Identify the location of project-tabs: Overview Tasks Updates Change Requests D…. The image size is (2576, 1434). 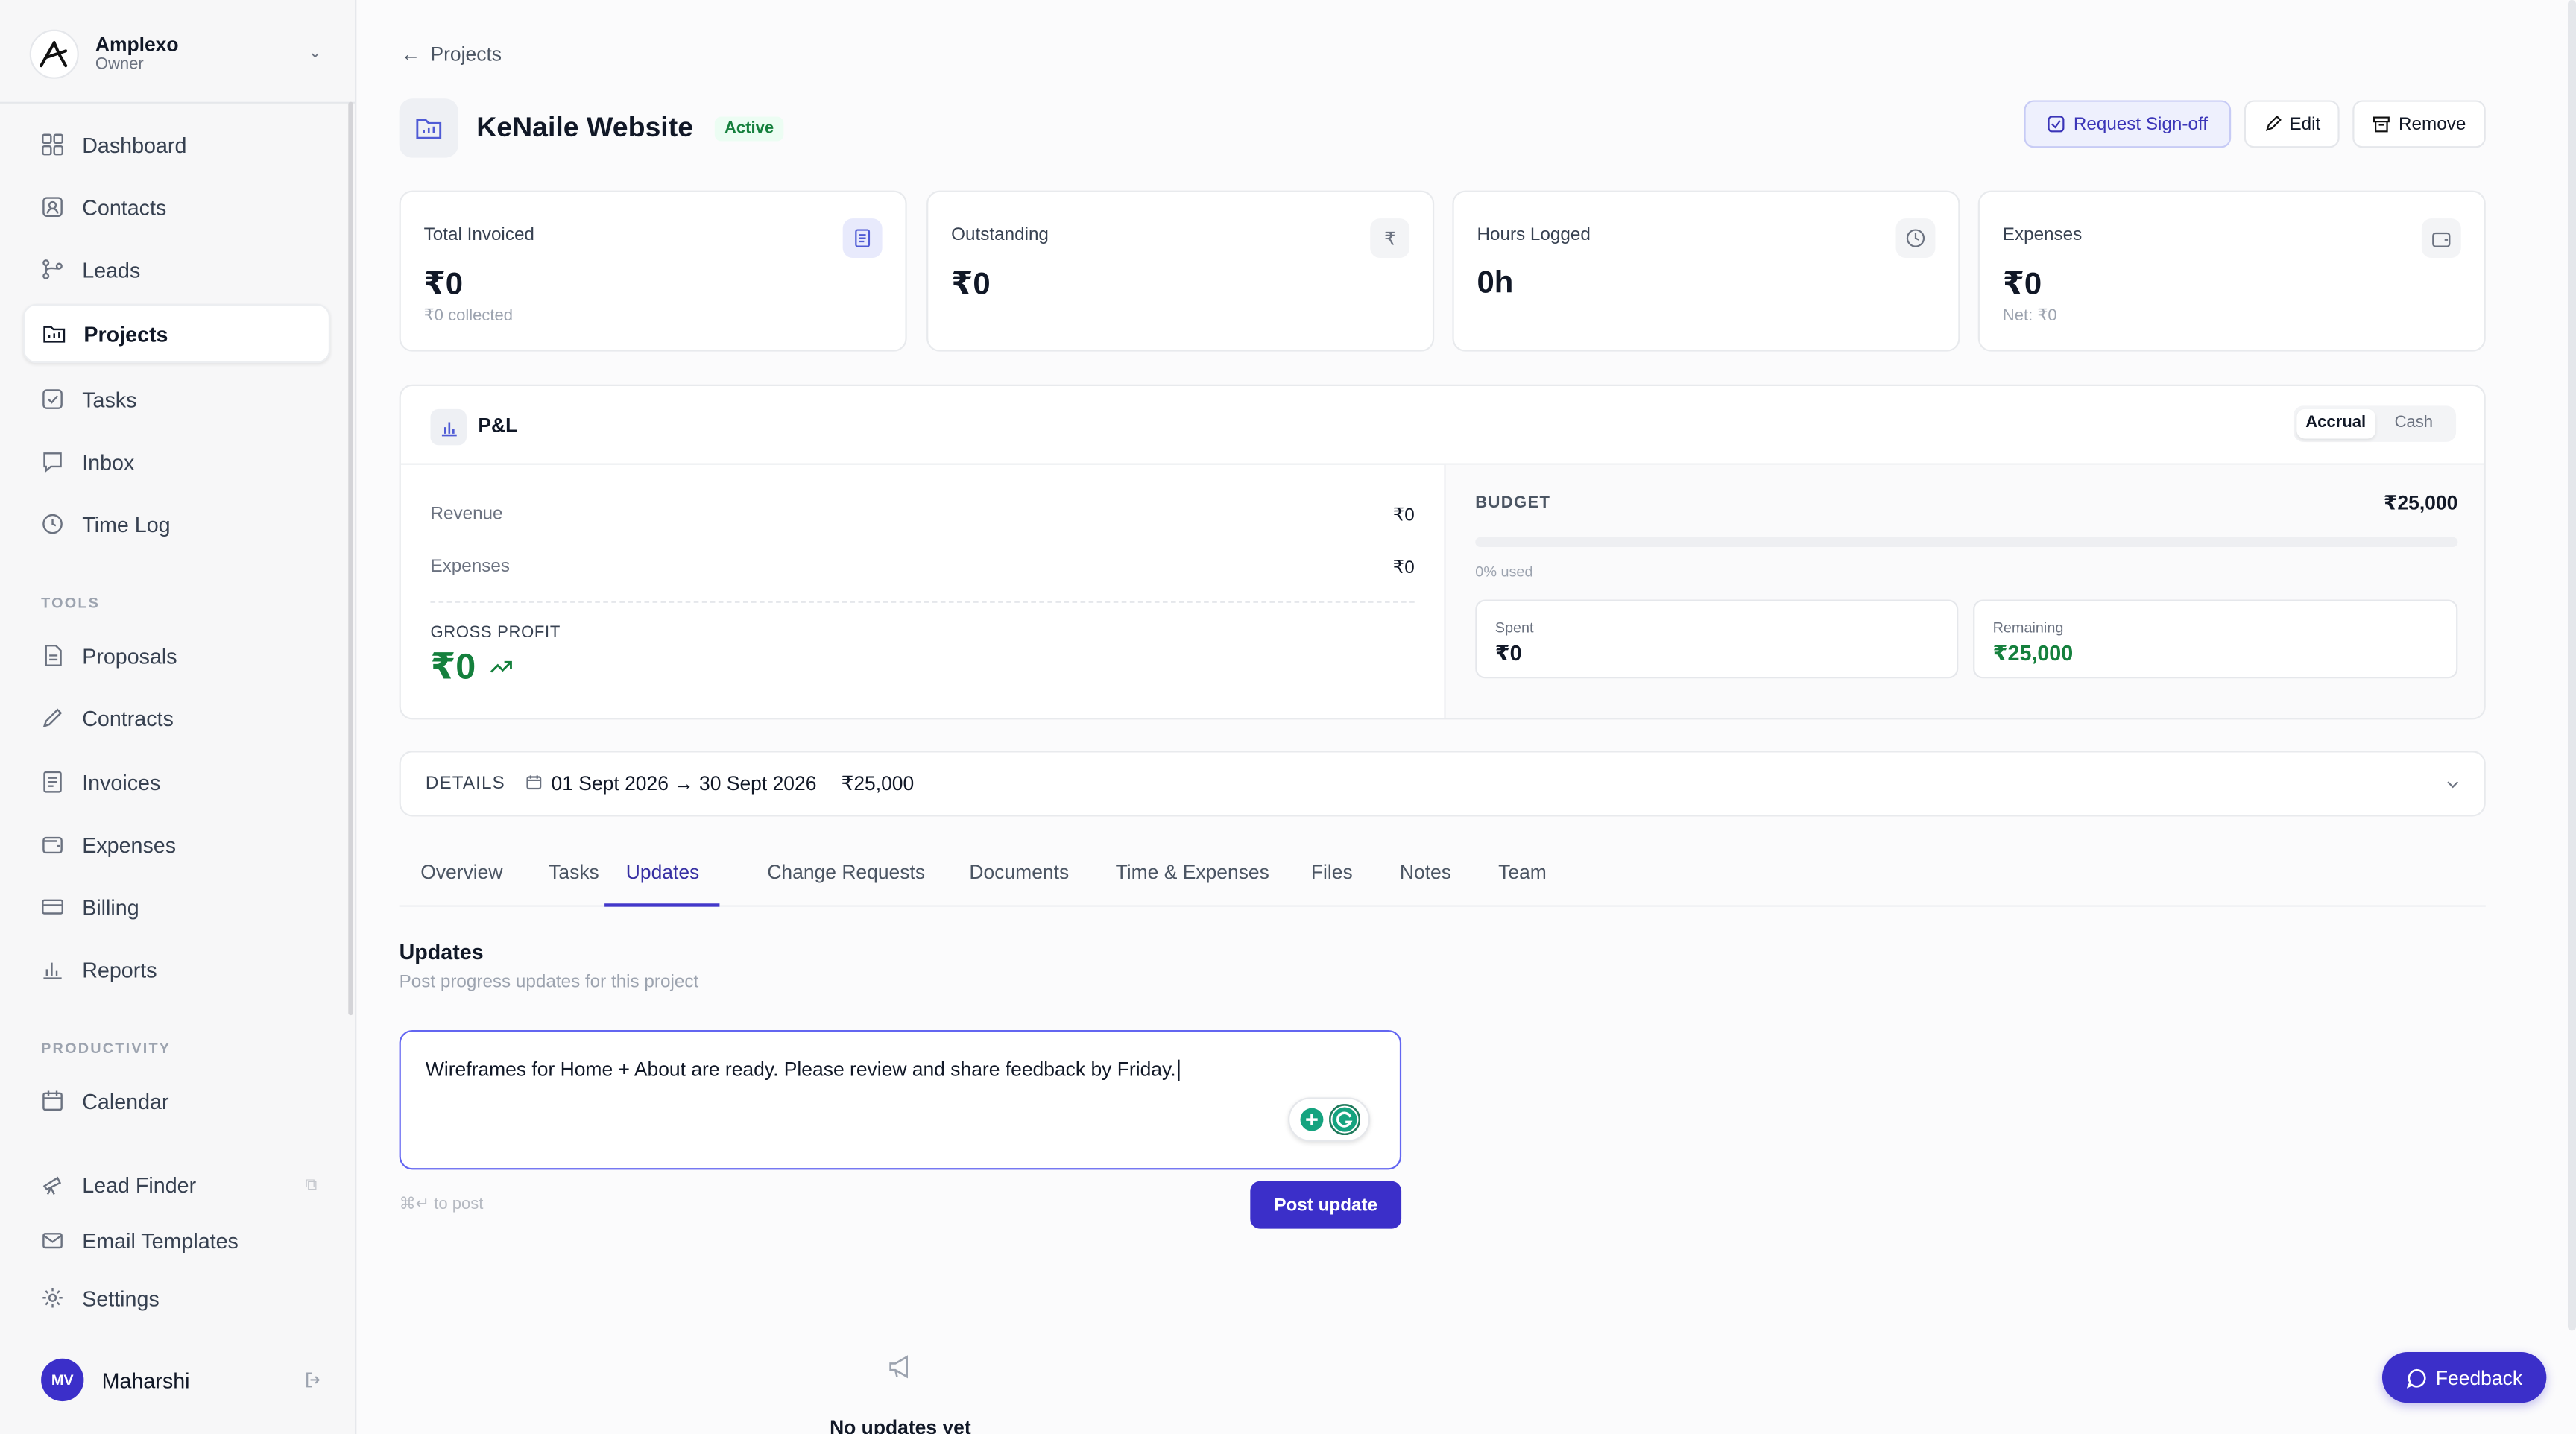
(1442, 879).